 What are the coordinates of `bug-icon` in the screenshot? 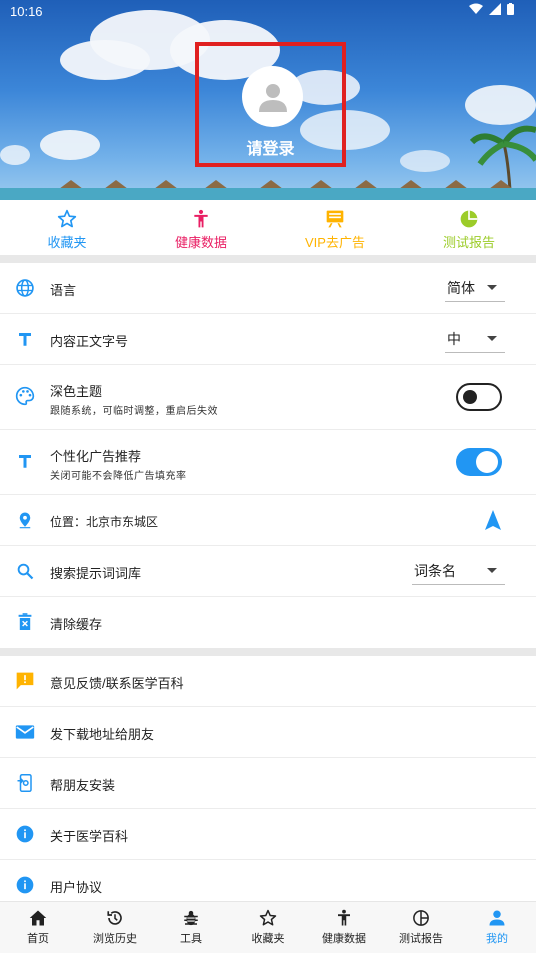 It's located at (191, 918).